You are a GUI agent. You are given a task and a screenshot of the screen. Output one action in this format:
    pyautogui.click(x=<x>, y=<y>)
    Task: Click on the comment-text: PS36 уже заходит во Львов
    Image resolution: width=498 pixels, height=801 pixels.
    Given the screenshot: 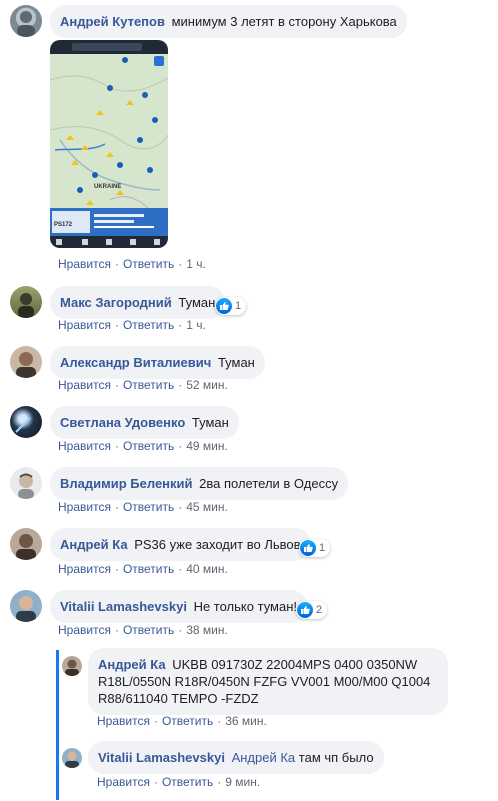 What is the action you would take?
    pyautogui.click(x=217, y=544)
    